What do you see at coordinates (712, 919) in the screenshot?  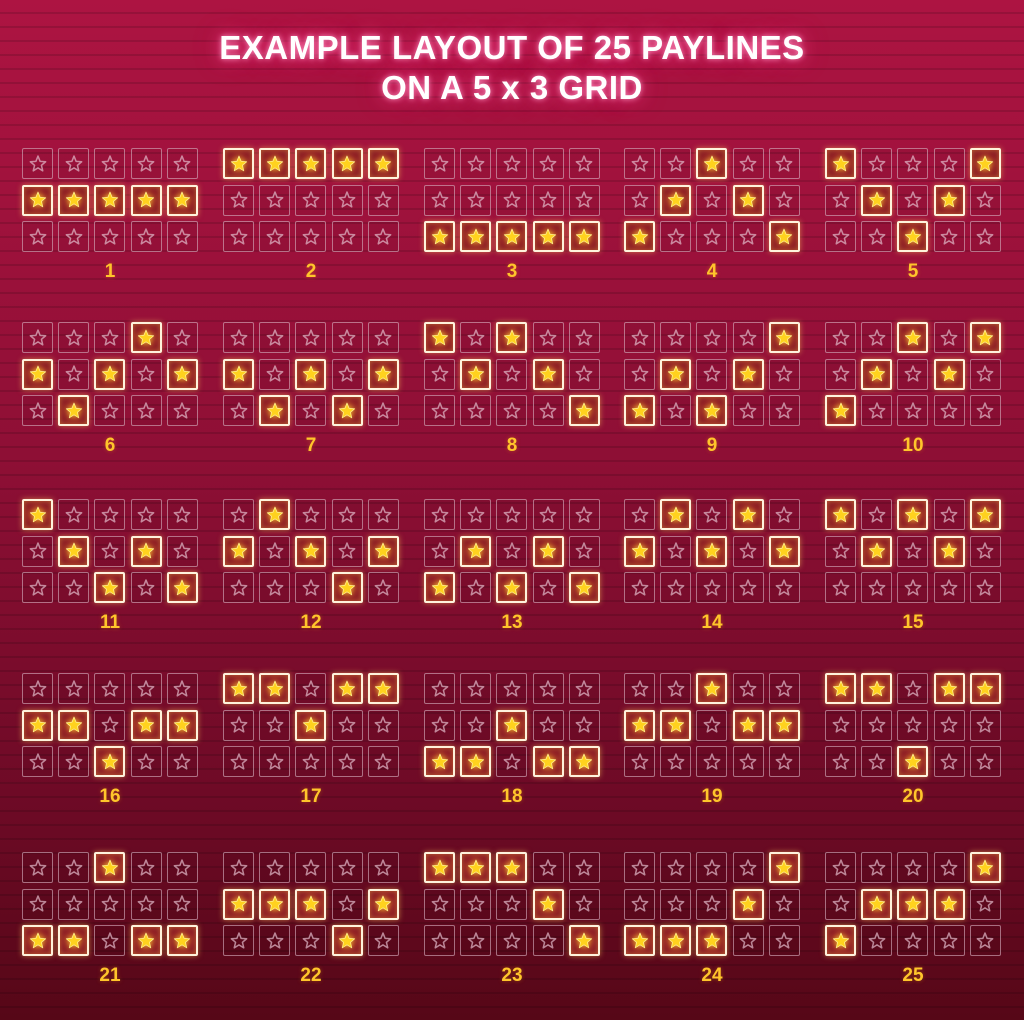 I see `payline-24: 24` at bounding box center [712, 919].